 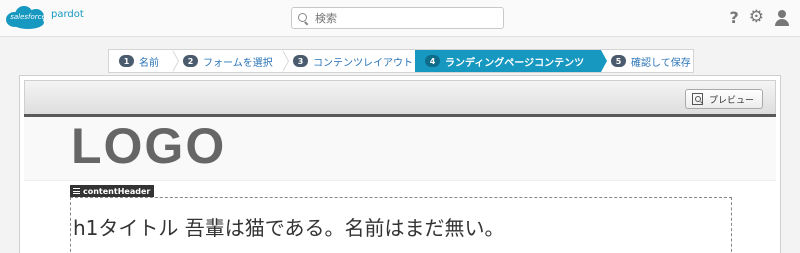 I want to click on step-number: 3, so click(x=300, y=61).